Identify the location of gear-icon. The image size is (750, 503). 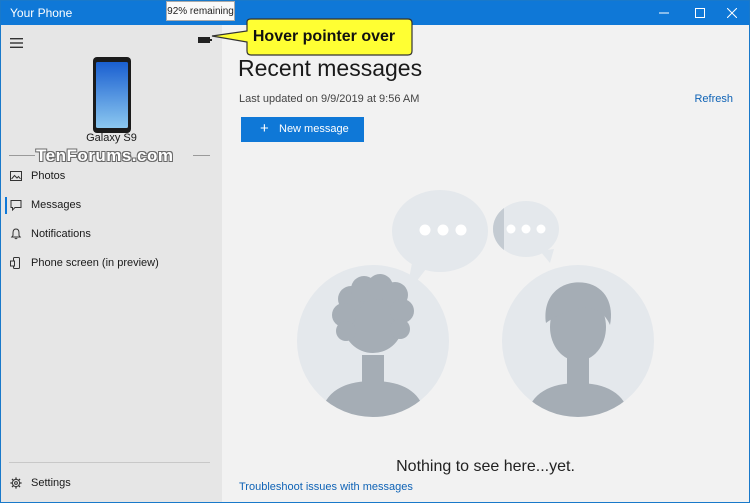
(16, 483).